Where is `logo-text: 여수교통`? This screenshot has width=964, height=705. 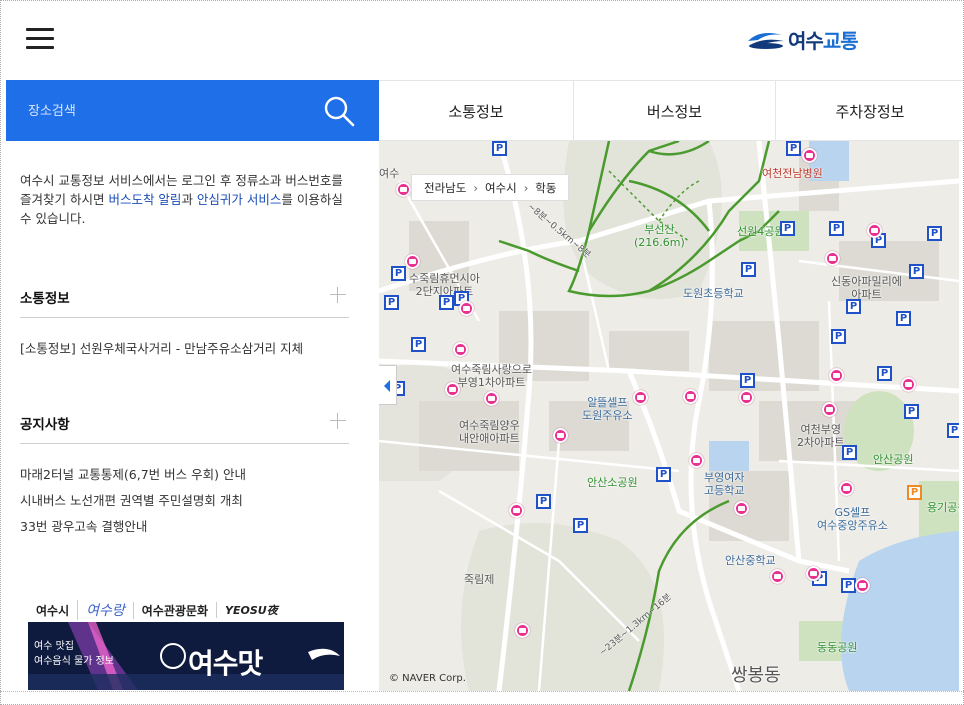
logo-text: 여수교통 is located at coordinates (823, 40).